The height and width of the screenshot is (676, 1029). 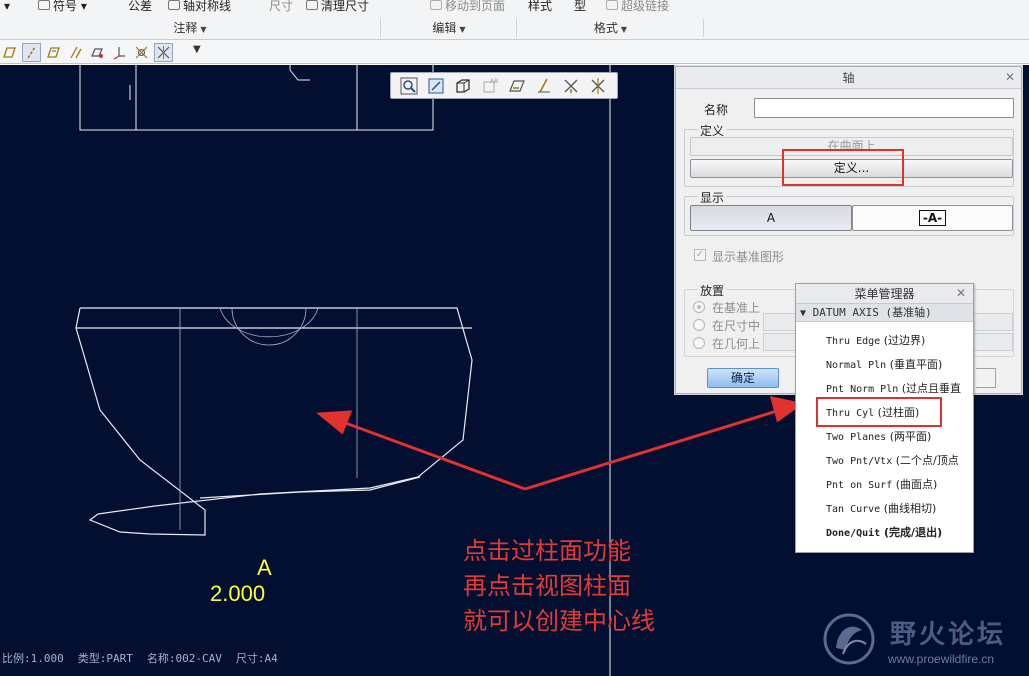 What do you see at coordinates (144, 7) in the screenshot?
I see `tolerance-button: 公差` at bounding box center [144, 7].